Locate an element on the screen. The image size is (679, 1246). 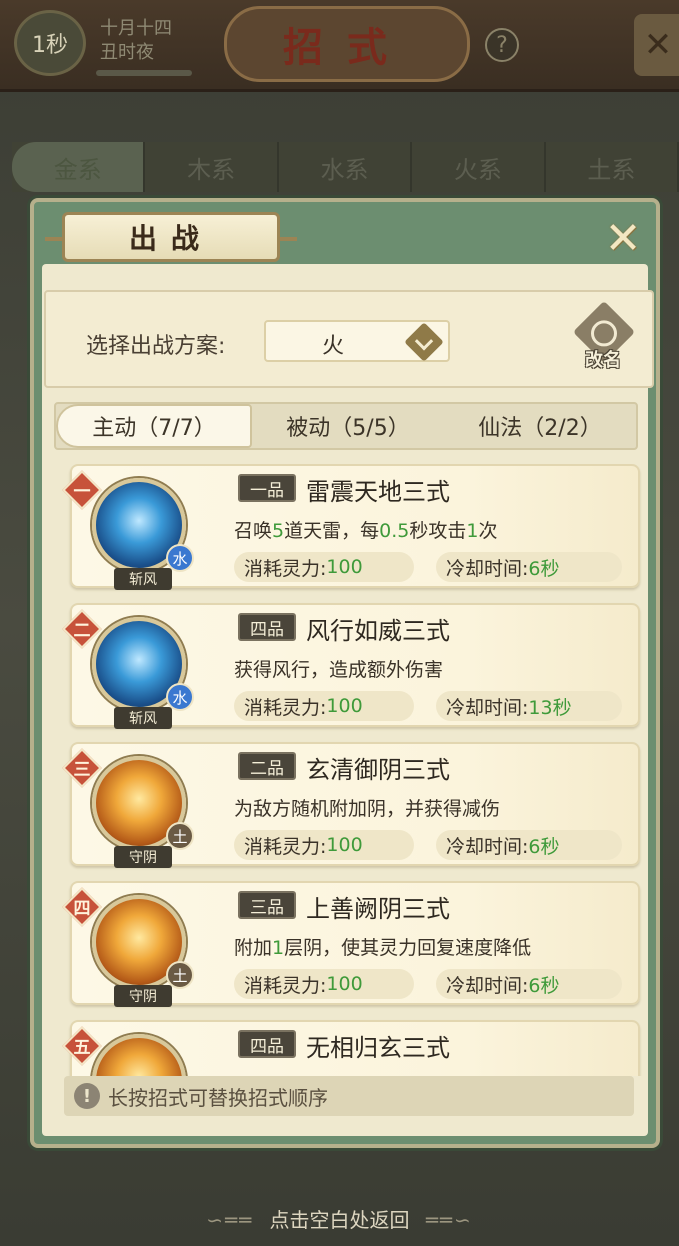
grade-tag: 一品 is located at coordinates (267, 488).